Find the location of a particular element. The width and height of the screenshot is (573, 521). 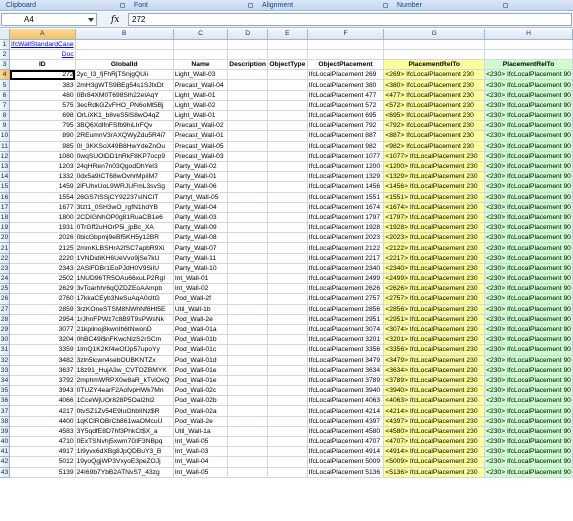

row-header: 15 is located at coordinates (5, 187).